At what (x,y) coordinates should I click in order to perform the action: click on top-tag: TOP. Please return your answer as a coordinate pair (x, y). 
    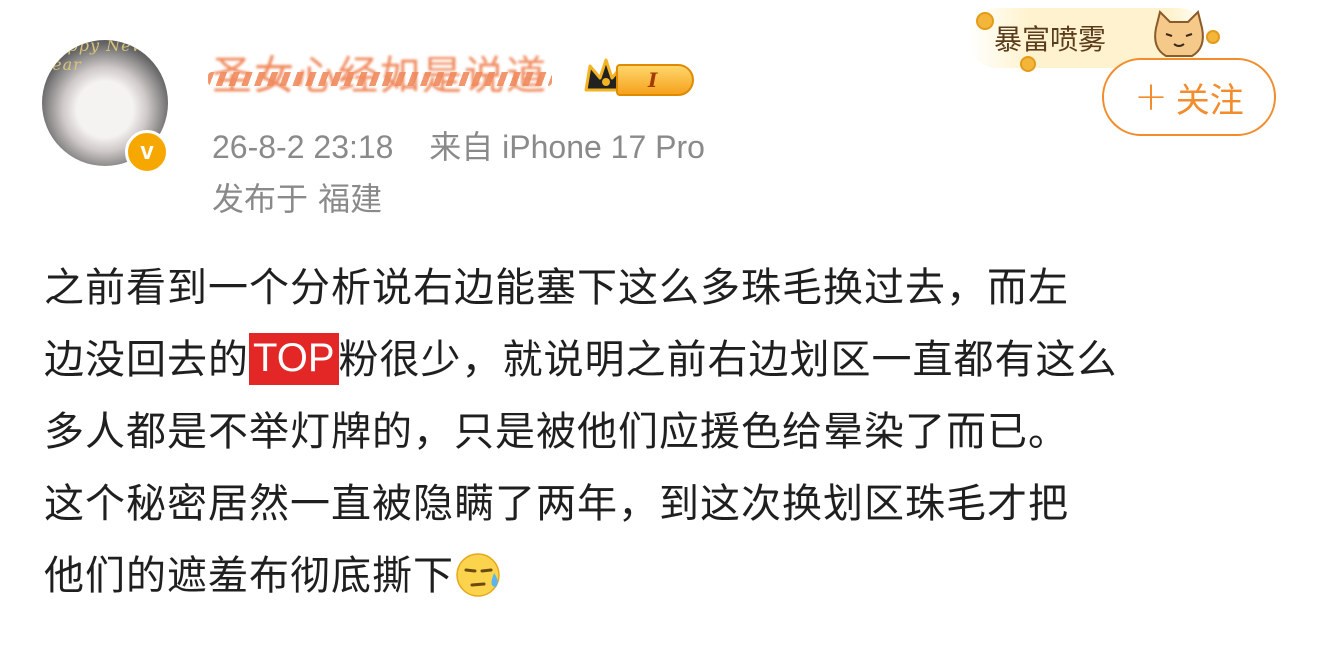
    Looking at the image, I should click on (294, 359).